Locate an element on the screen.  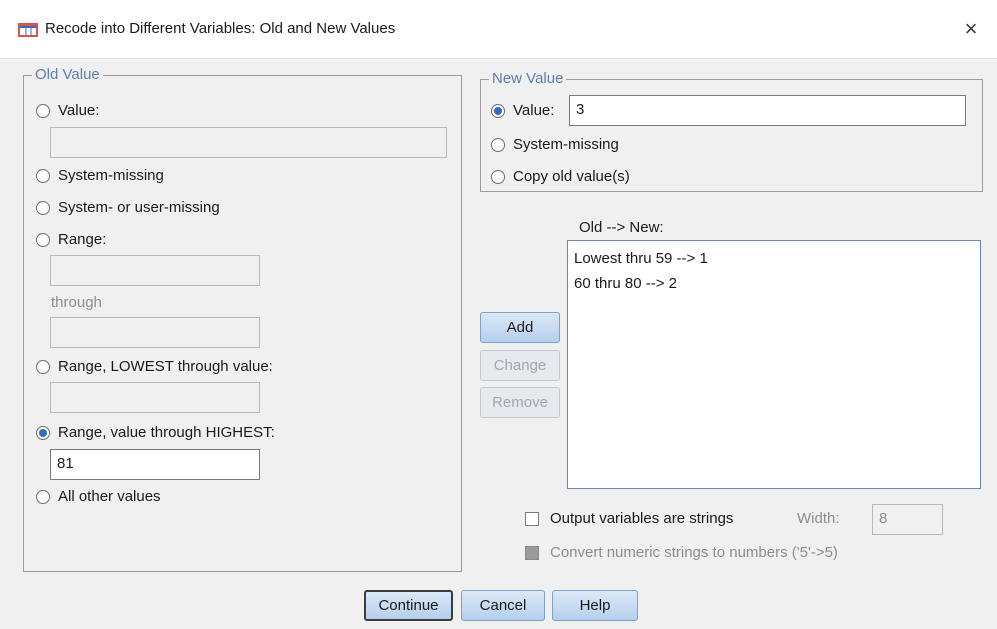
change-button: Change is located at coordinates (520, 365).